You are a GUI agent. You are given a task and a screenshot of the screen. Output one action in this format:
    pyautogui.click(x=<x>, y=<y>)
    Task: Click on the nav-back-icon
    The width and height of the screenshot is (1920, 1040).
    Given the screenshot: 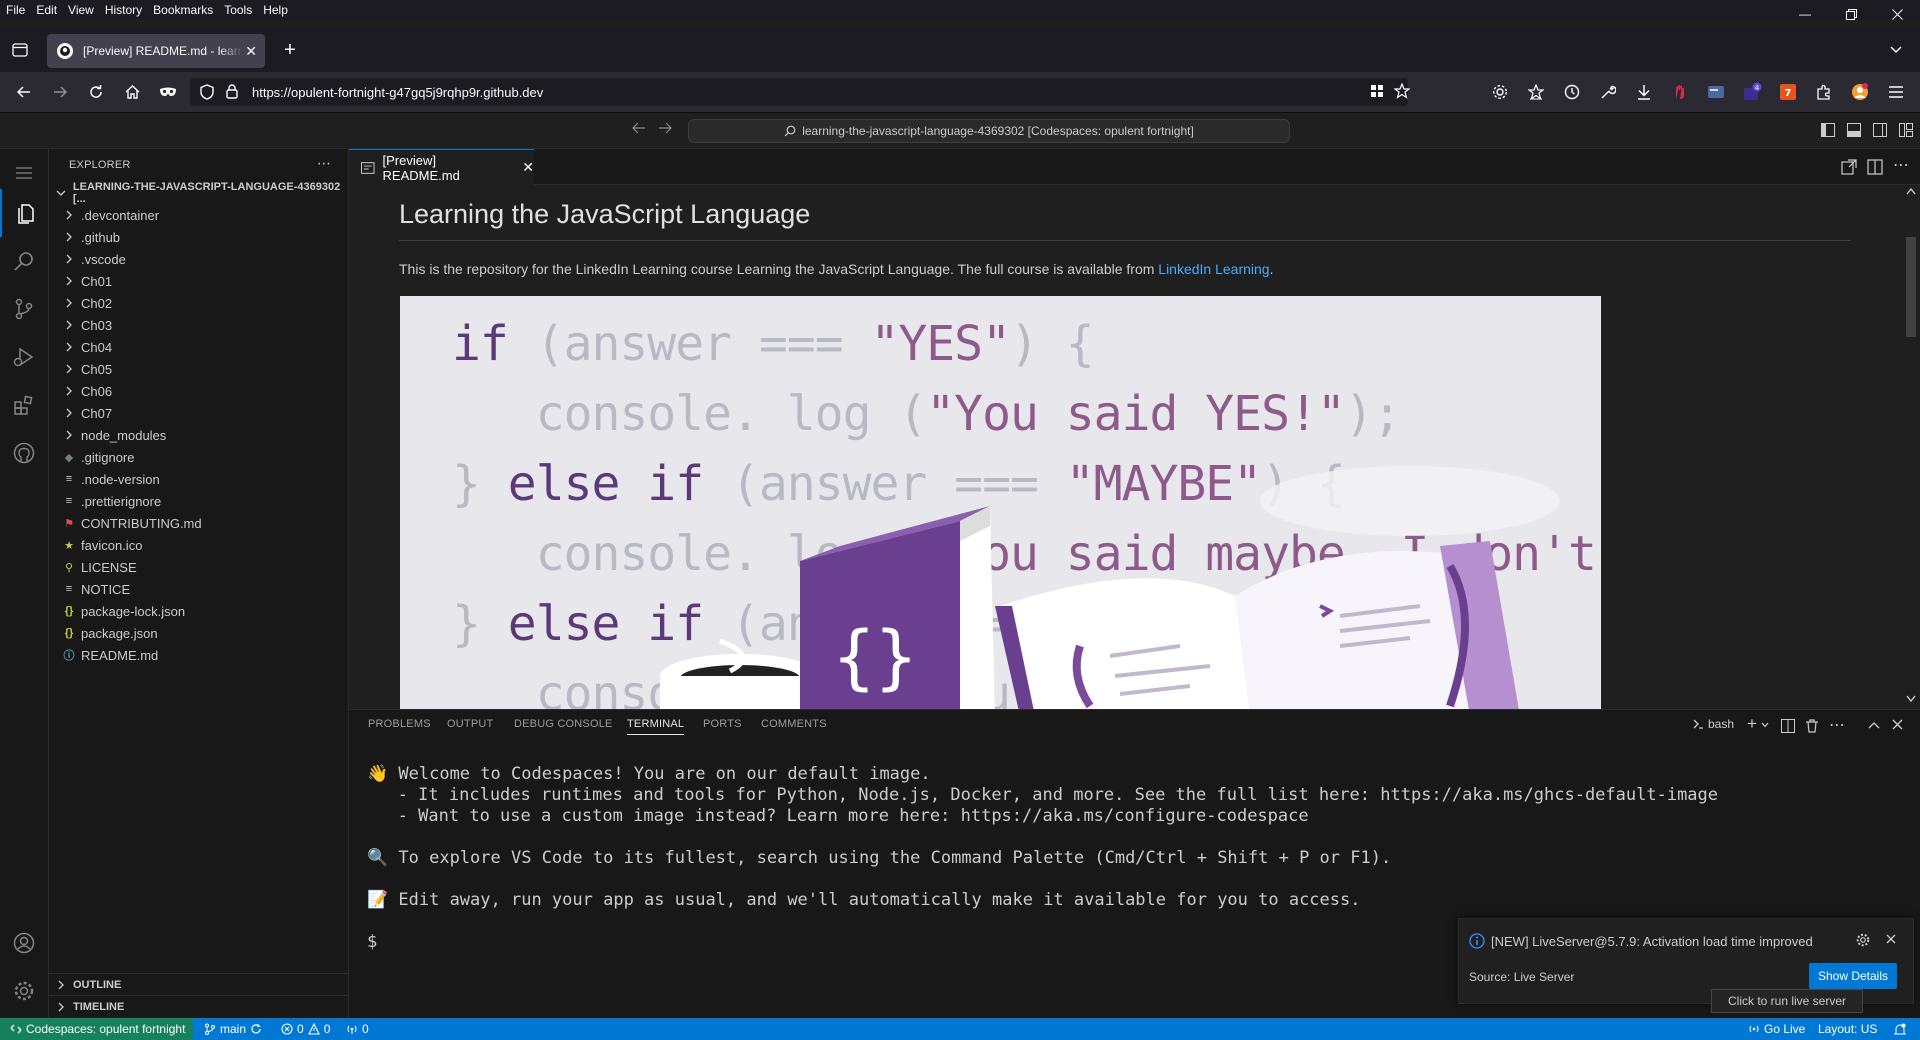 What is the action you would take?
    pyautogui.click(x=639, y=128)
    